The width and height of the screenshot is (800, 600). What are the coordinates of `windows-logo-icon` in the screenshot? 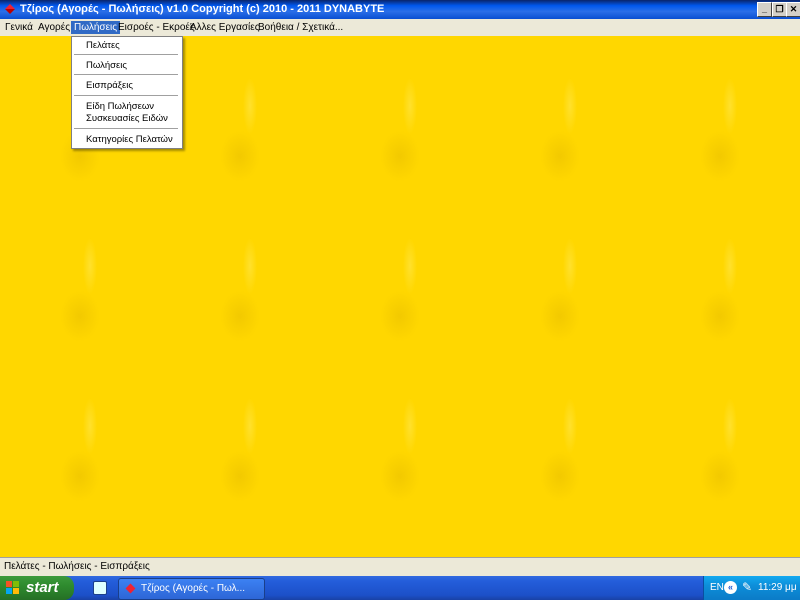 It's located at (13, 588).